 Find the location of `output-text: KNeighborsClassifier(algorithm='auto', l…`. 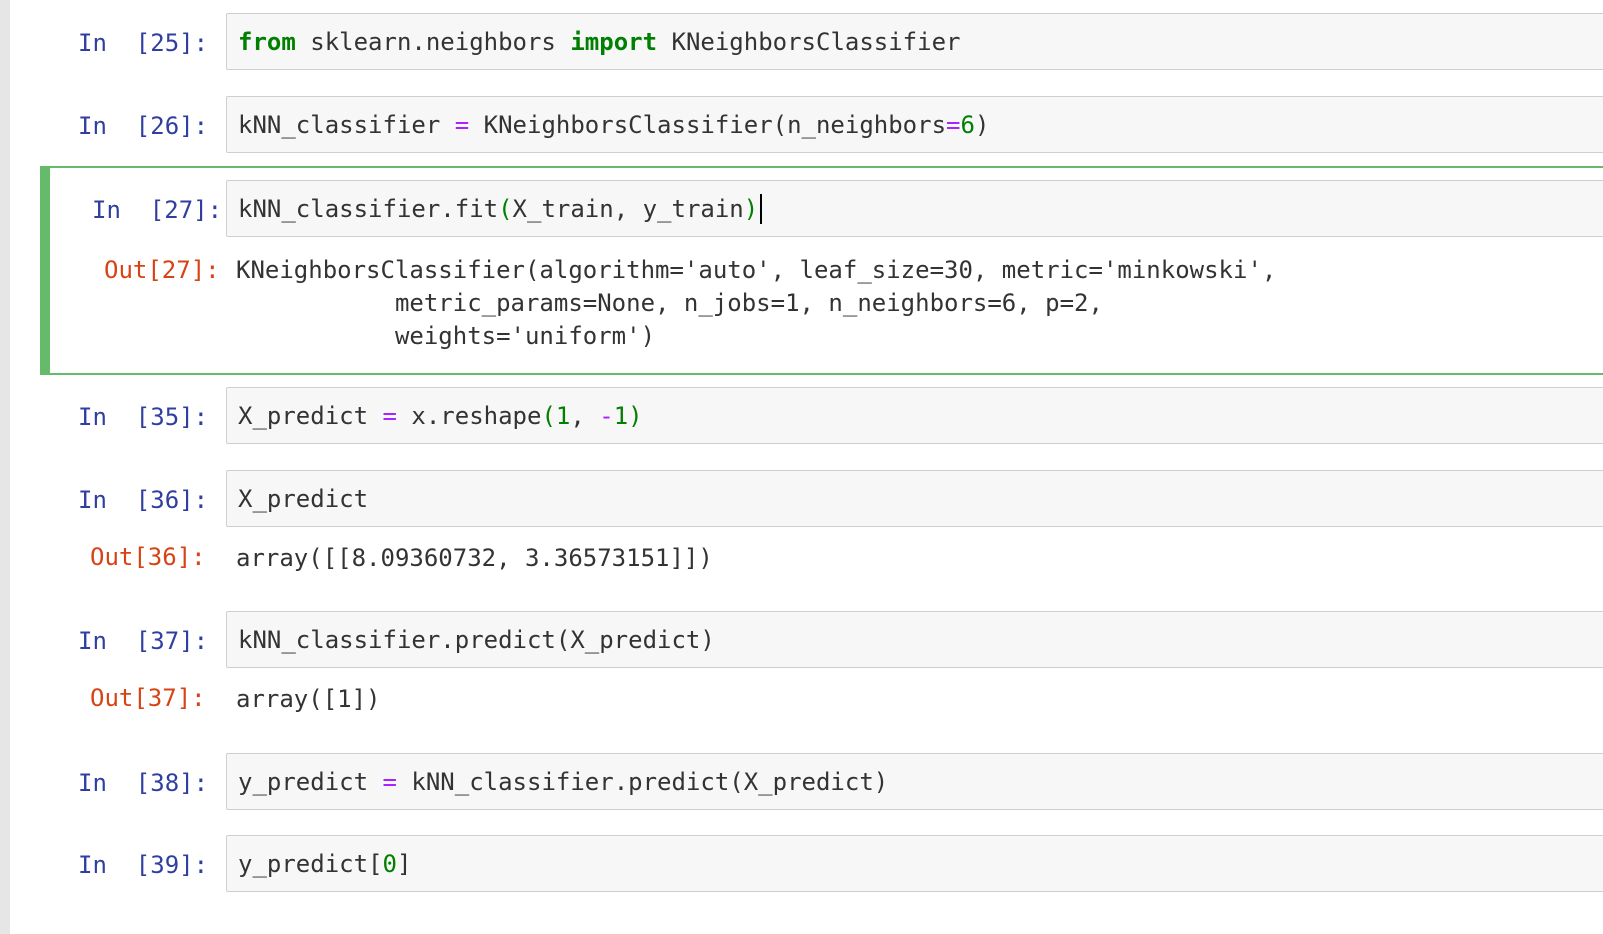

output-text: KNeighborsClassifier(algorithm='auto', l… is located at coordinates (756, 303).